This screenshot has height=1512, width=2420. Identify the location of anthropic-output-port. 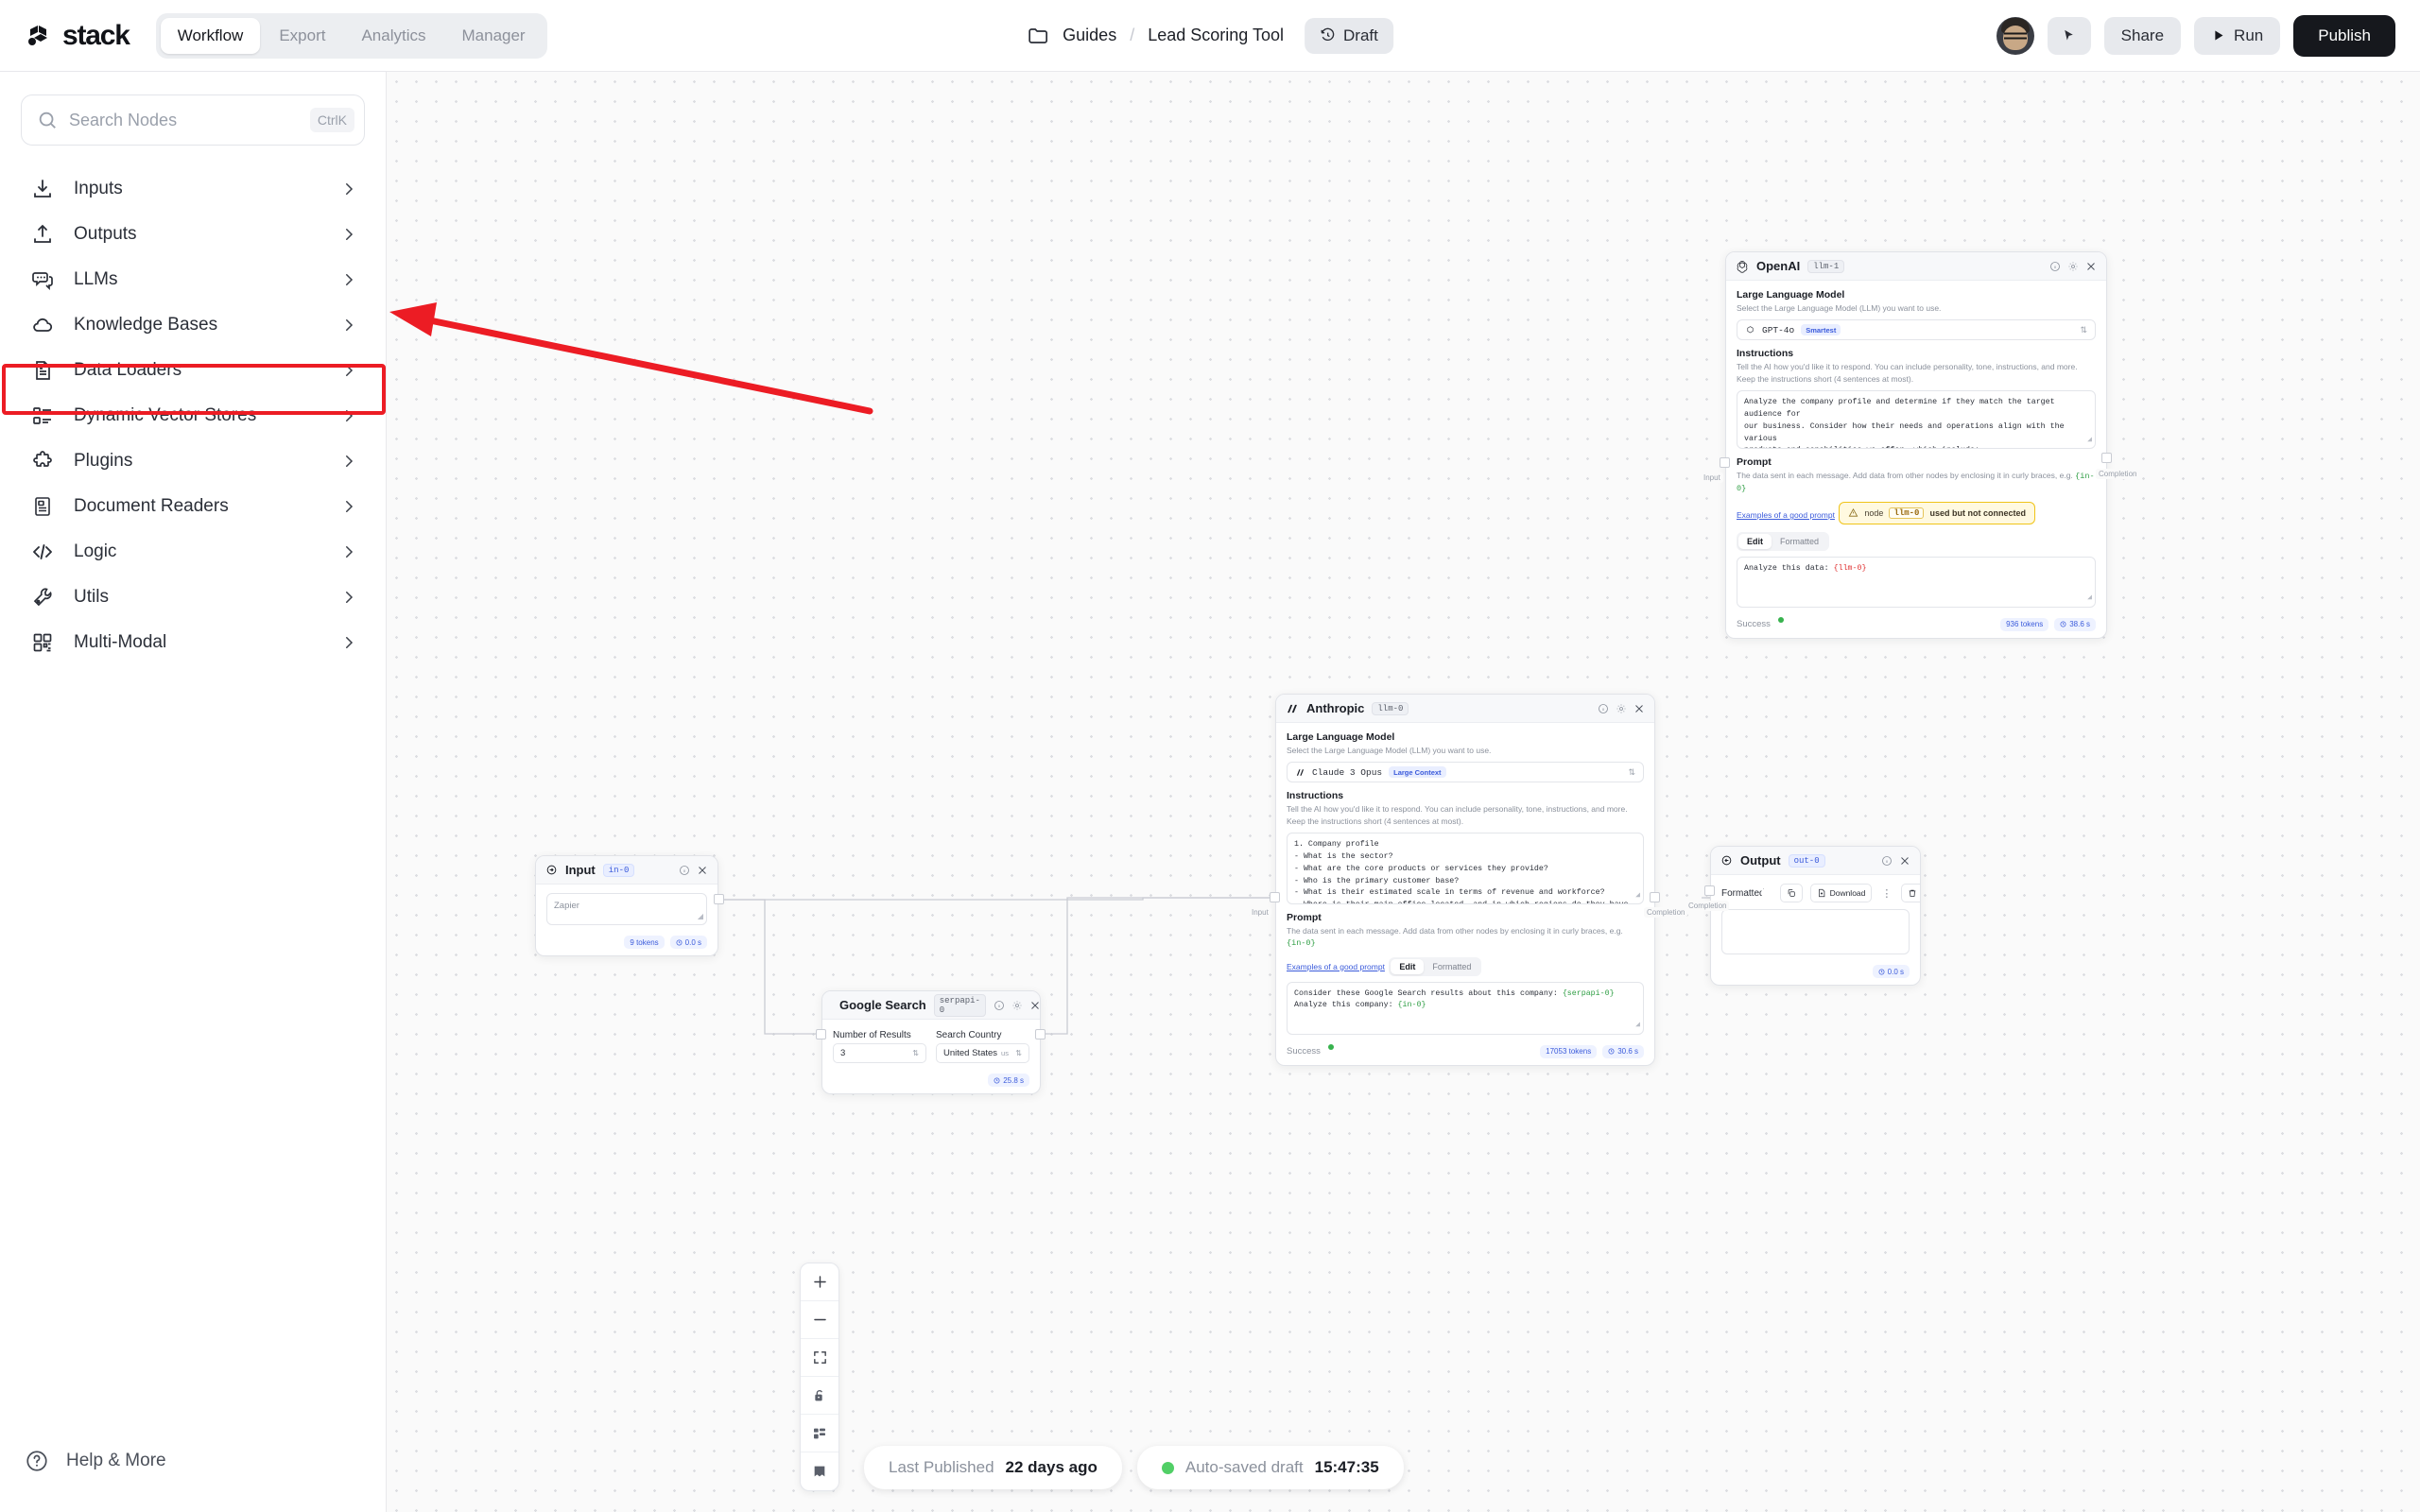
(1655, 897).